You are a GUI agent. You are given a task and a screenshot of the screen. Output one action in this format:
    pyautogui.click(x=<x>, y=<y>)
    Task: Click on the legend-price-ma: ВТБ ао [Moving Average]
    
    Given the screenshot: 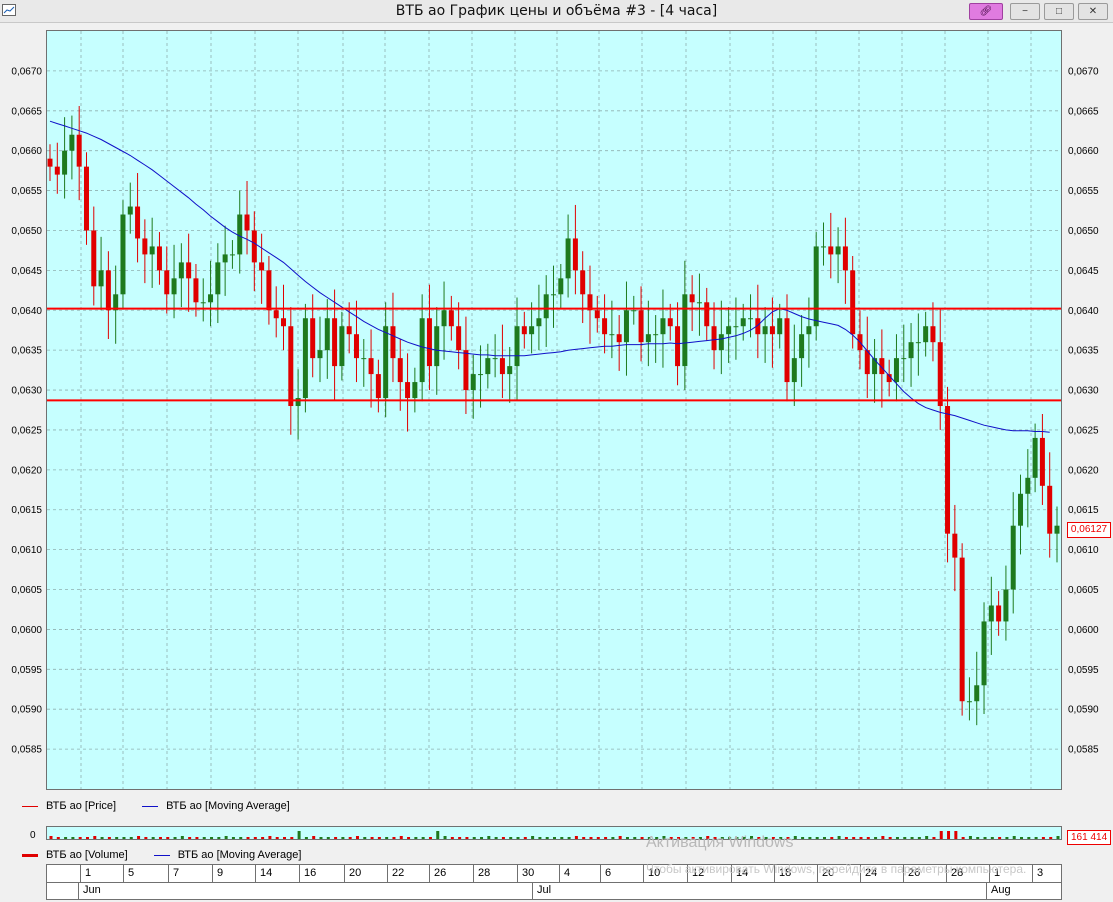 What is the action you would take?
    pyautogui.click(x=216, y=806)
    